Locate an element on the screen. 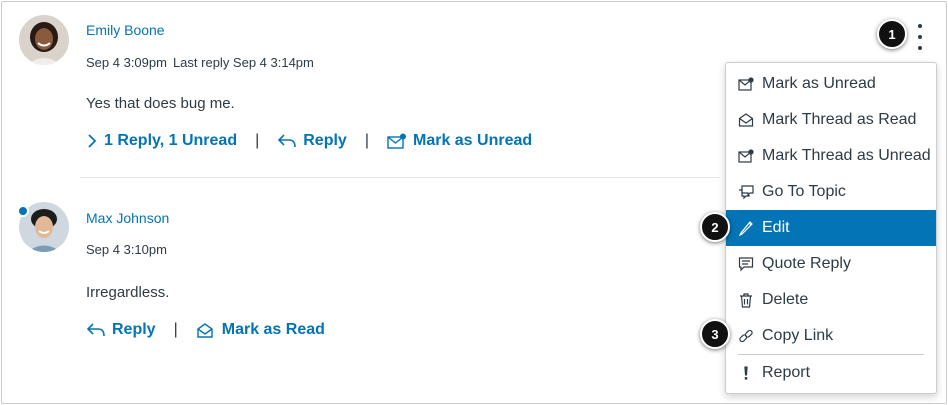 This screenshot has width=948, height=405. pencil-icon is located at coordinates (745, 228).